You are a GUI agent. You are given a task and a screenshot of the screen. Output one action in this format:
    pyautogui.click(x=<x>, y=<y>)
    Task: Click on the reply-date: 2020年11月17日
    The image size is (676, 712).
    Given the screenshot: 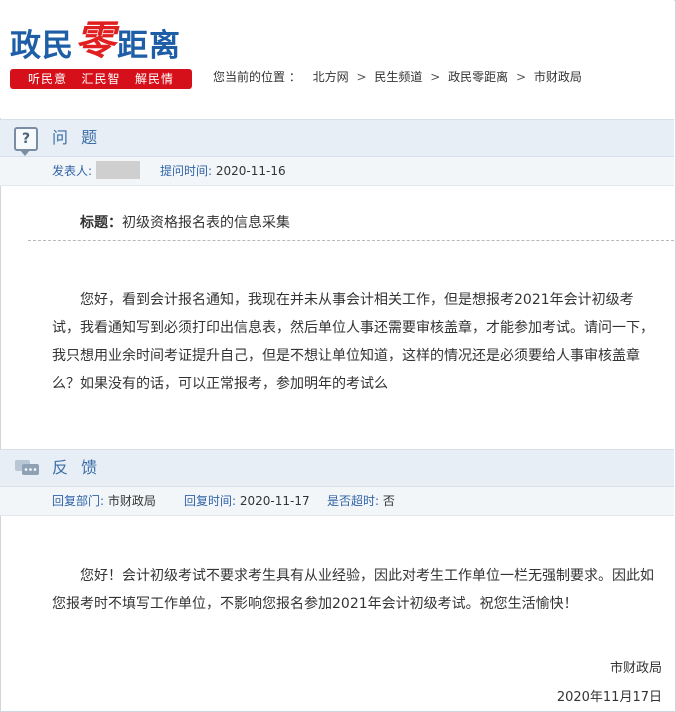 What is the action you would take?
    pyautogui.click(x=609, y=697)
    